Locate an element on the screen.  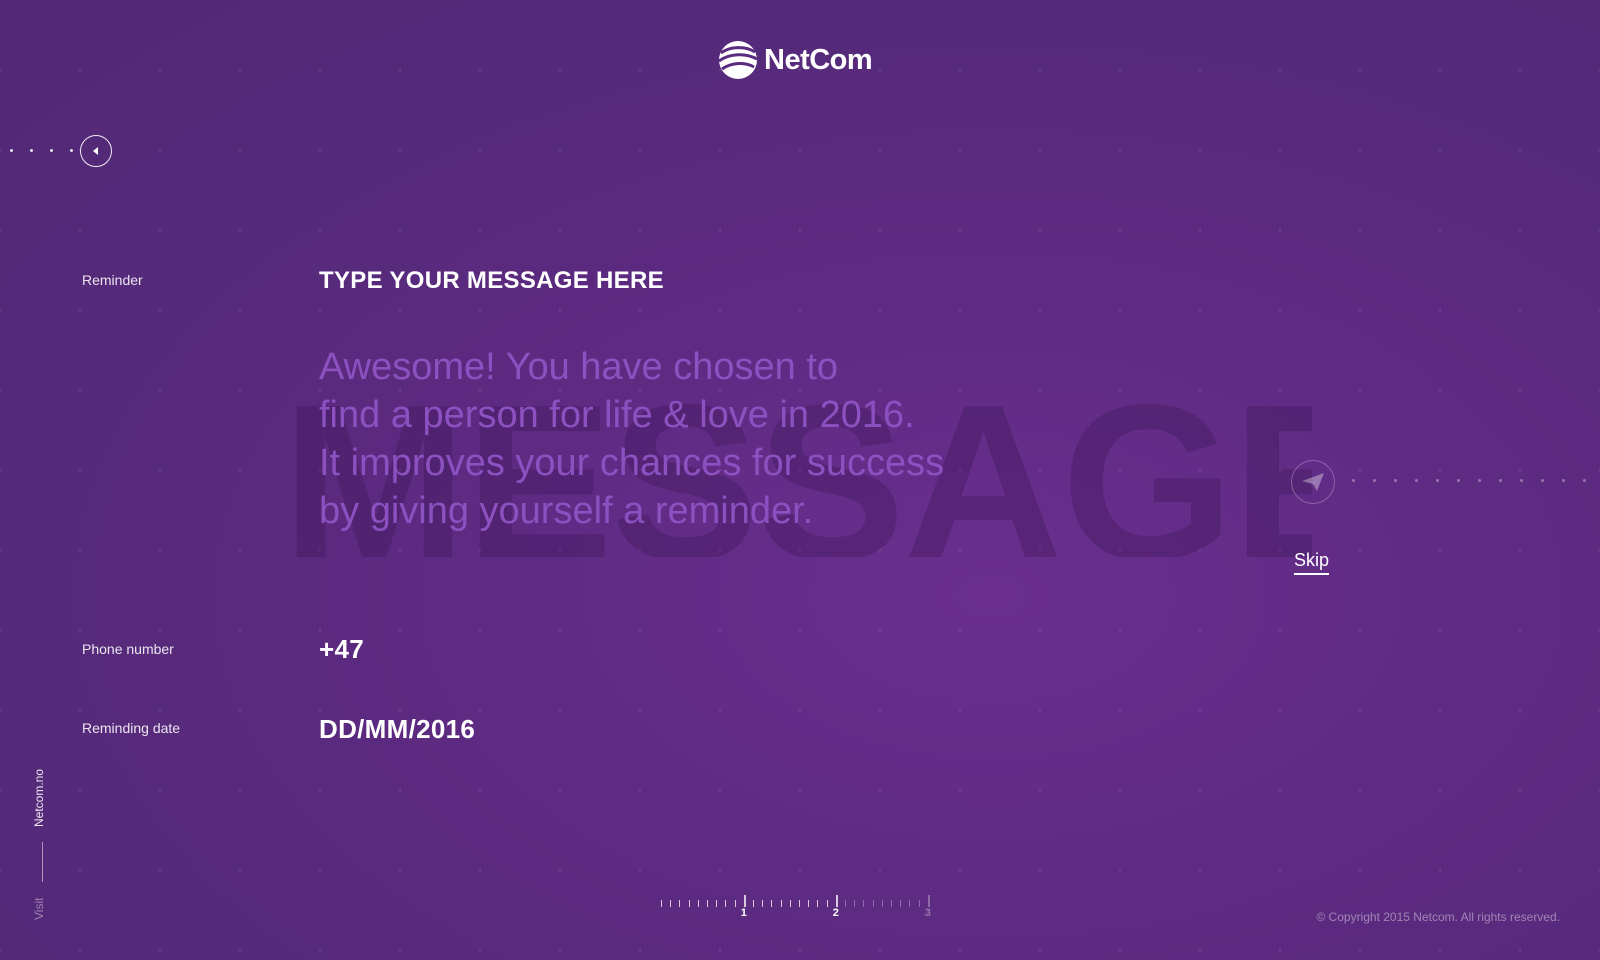
side-divider is located at coordinates (42, 862).